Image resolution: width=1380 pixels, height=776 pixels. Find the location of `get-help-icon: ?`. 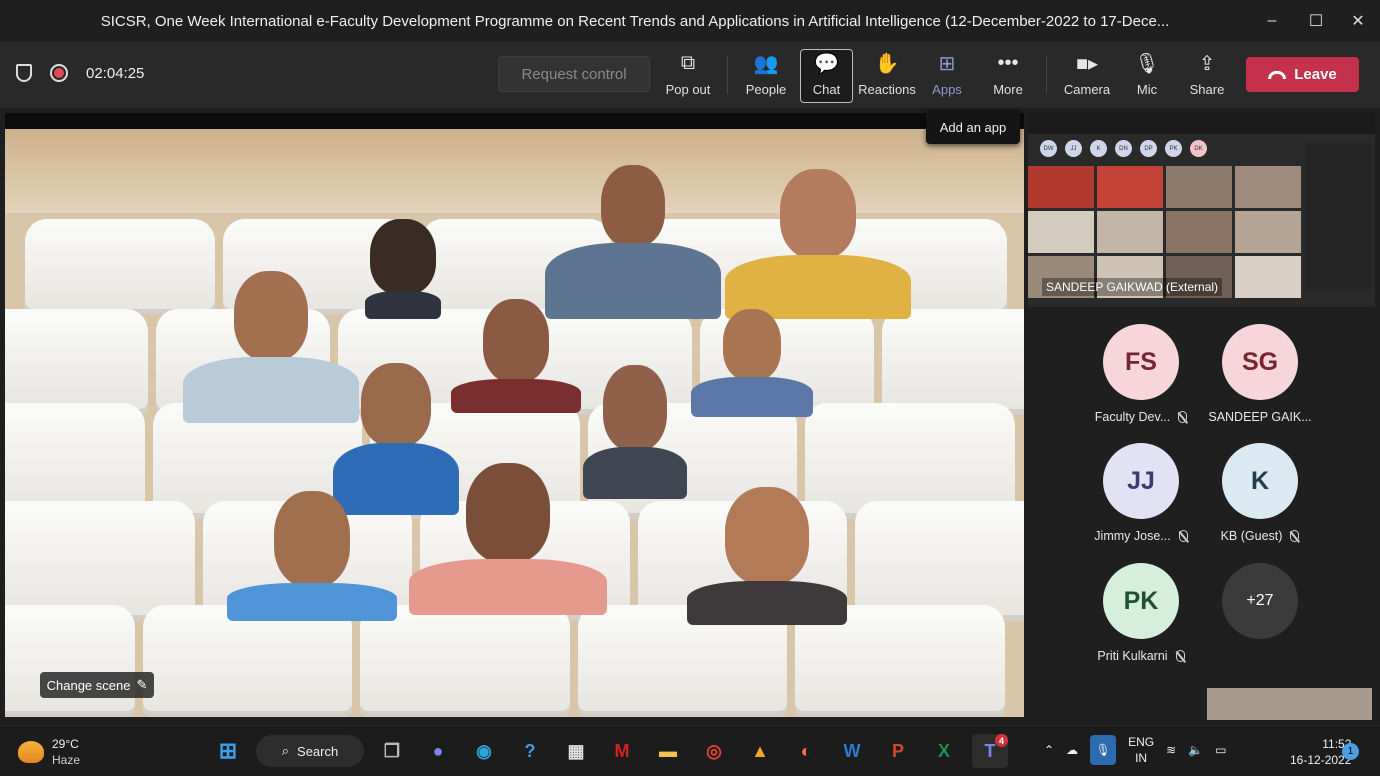

get-help-icon: ? is located at coordinates (530, 751).